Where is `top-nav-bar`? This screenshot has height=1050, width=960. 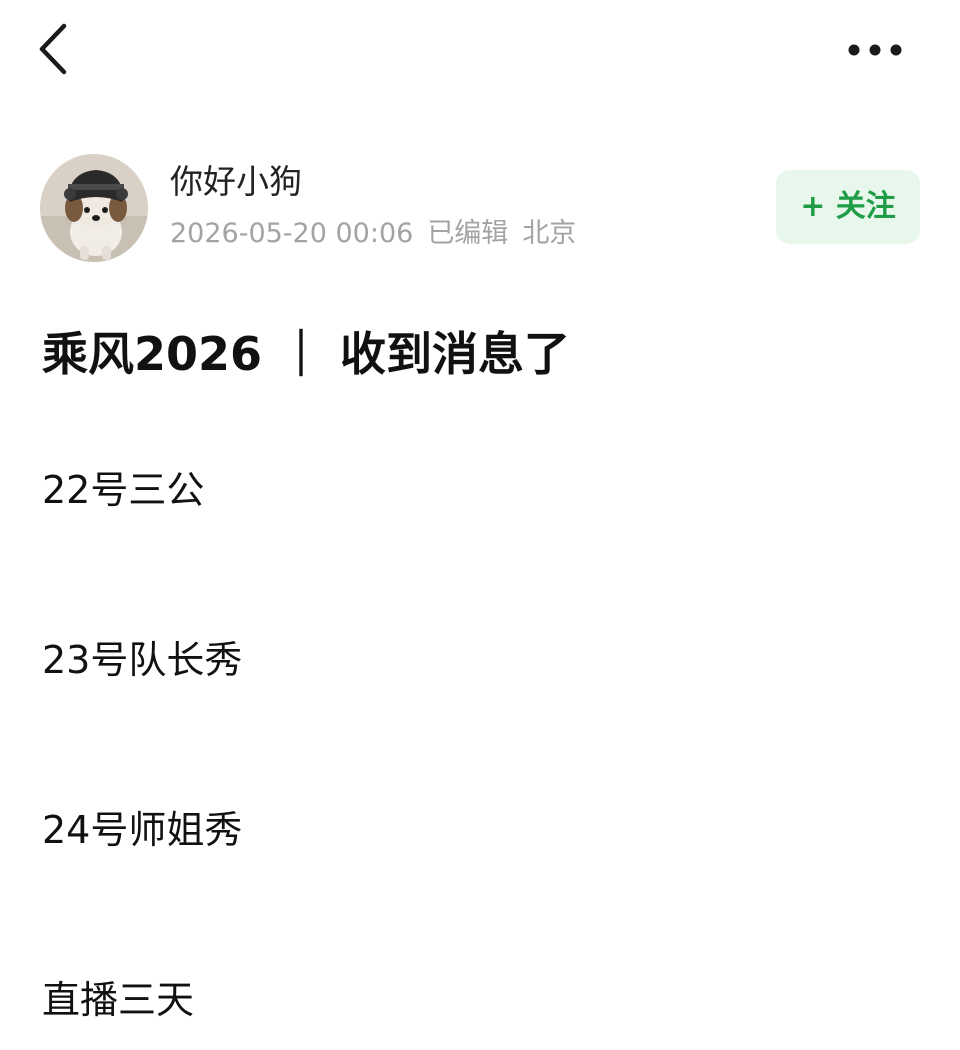 top-nav-bar is located at coordinates (480, 50).